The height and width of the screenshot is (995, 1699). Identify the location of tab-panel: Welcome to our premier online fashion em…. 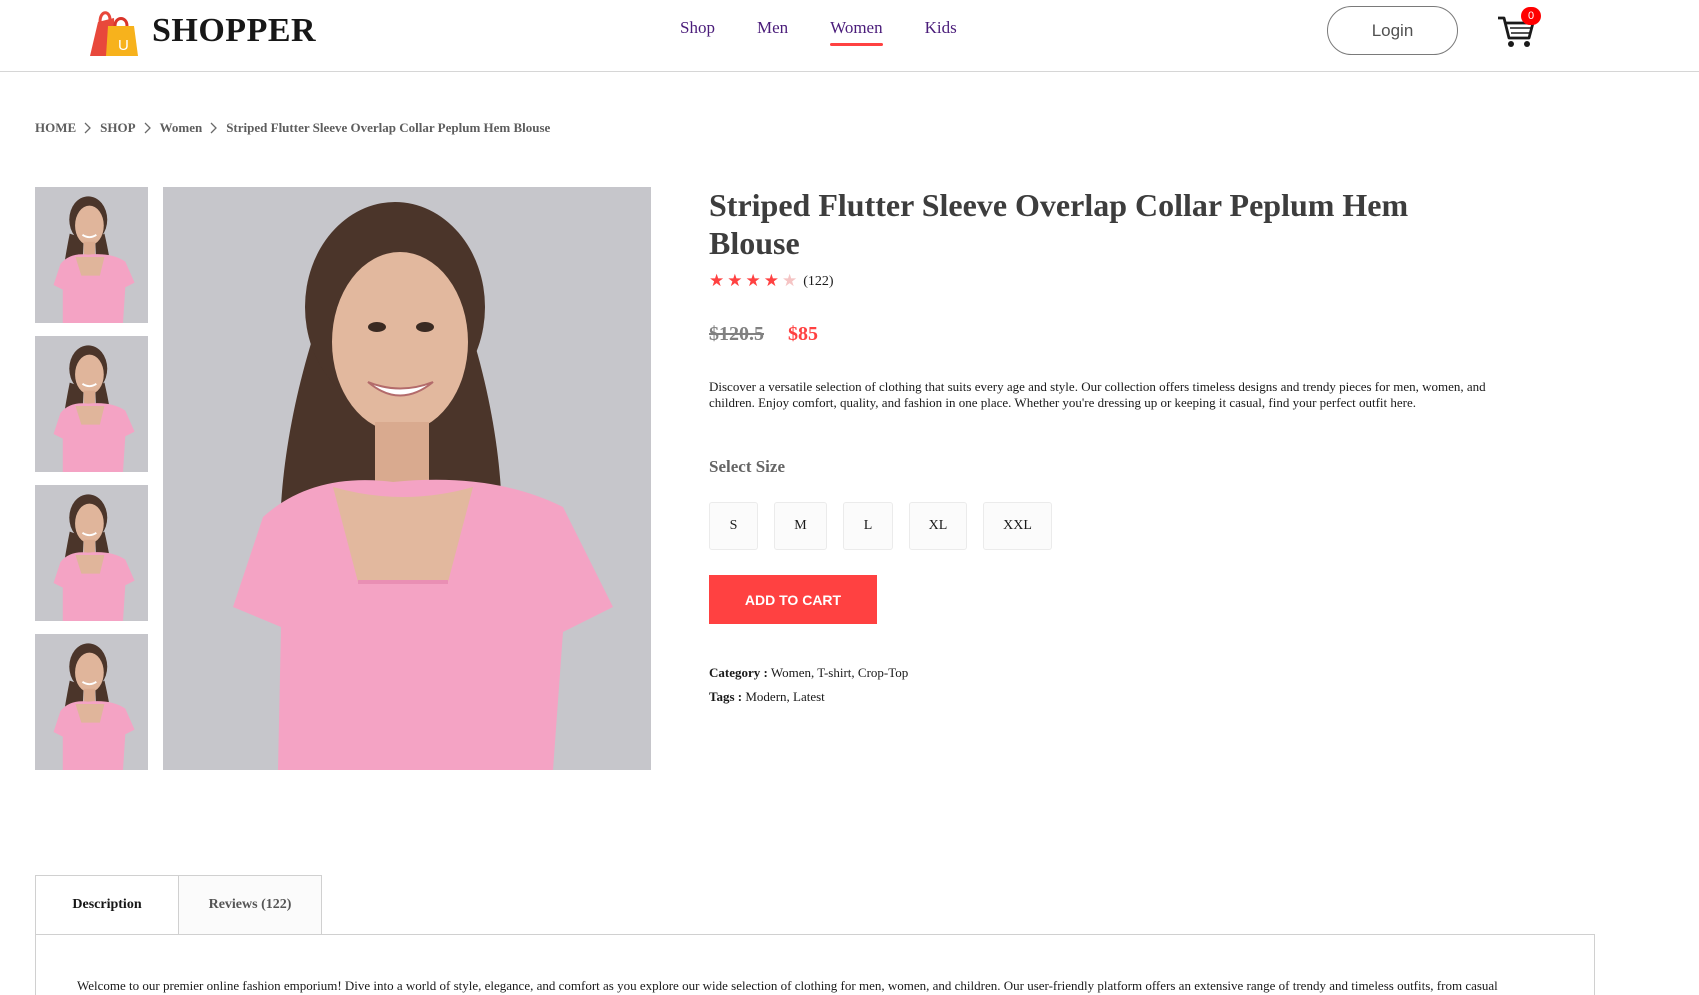
(815, 964).